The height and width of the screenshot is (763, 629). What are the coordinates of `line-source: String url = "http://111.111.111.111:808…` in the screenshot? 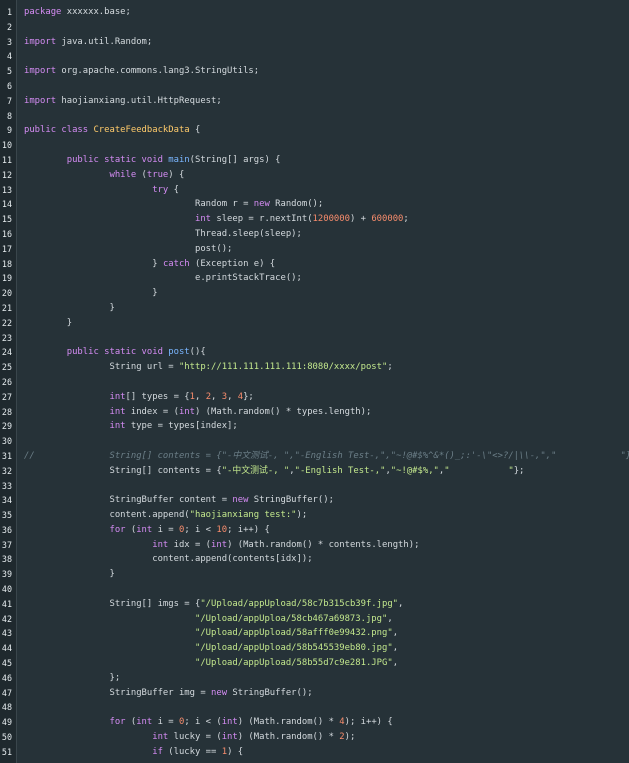 It's located at (208, 367).